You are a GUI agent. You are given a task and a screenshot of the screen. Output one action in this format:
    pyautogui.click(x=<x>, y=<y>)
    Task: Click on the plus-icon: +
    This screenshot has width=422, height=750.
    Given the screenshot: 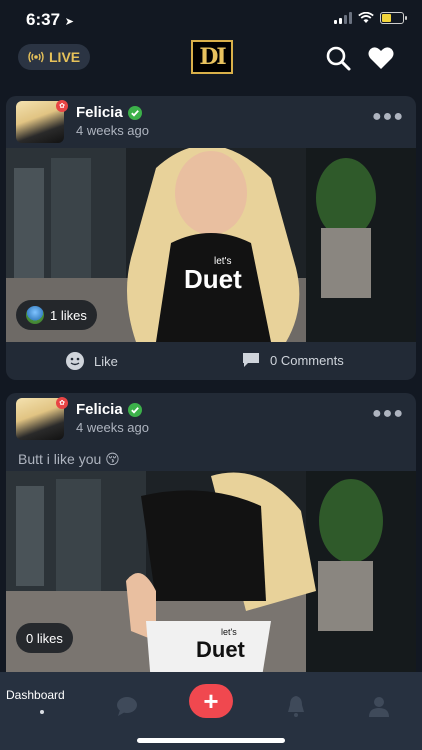 What is the action you would take?
    pyautogui.click(x=211, y=700)
    